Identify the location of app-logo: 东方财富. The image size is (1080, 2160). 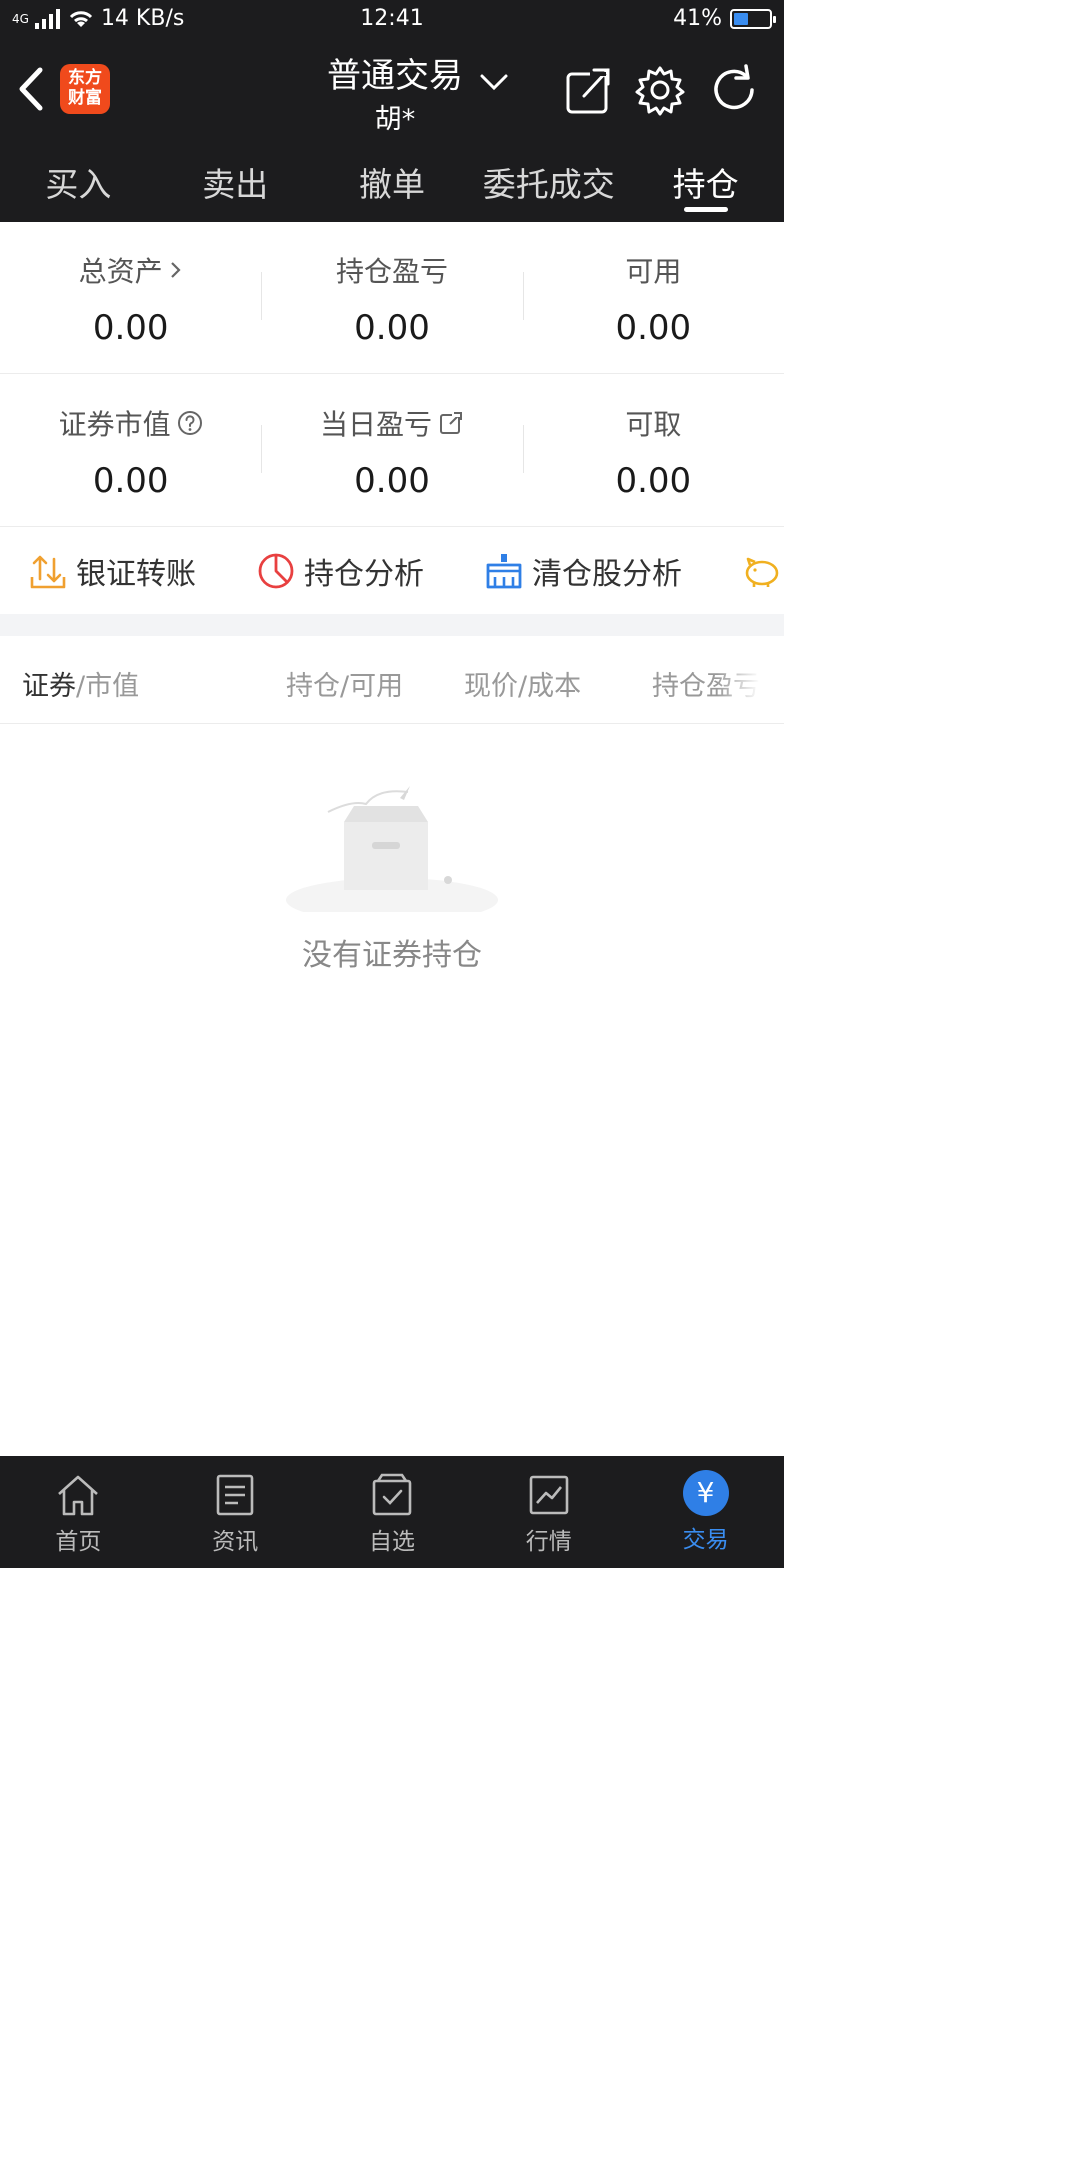
(85, 89).